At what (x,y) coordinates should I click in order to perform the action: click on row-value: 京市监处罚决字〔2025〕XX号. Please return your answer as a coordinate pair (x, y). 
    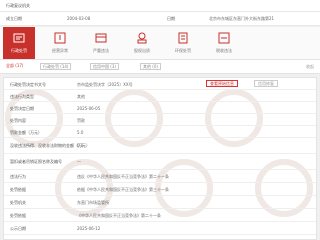
    Looking at the image, I should click on (105, 84).